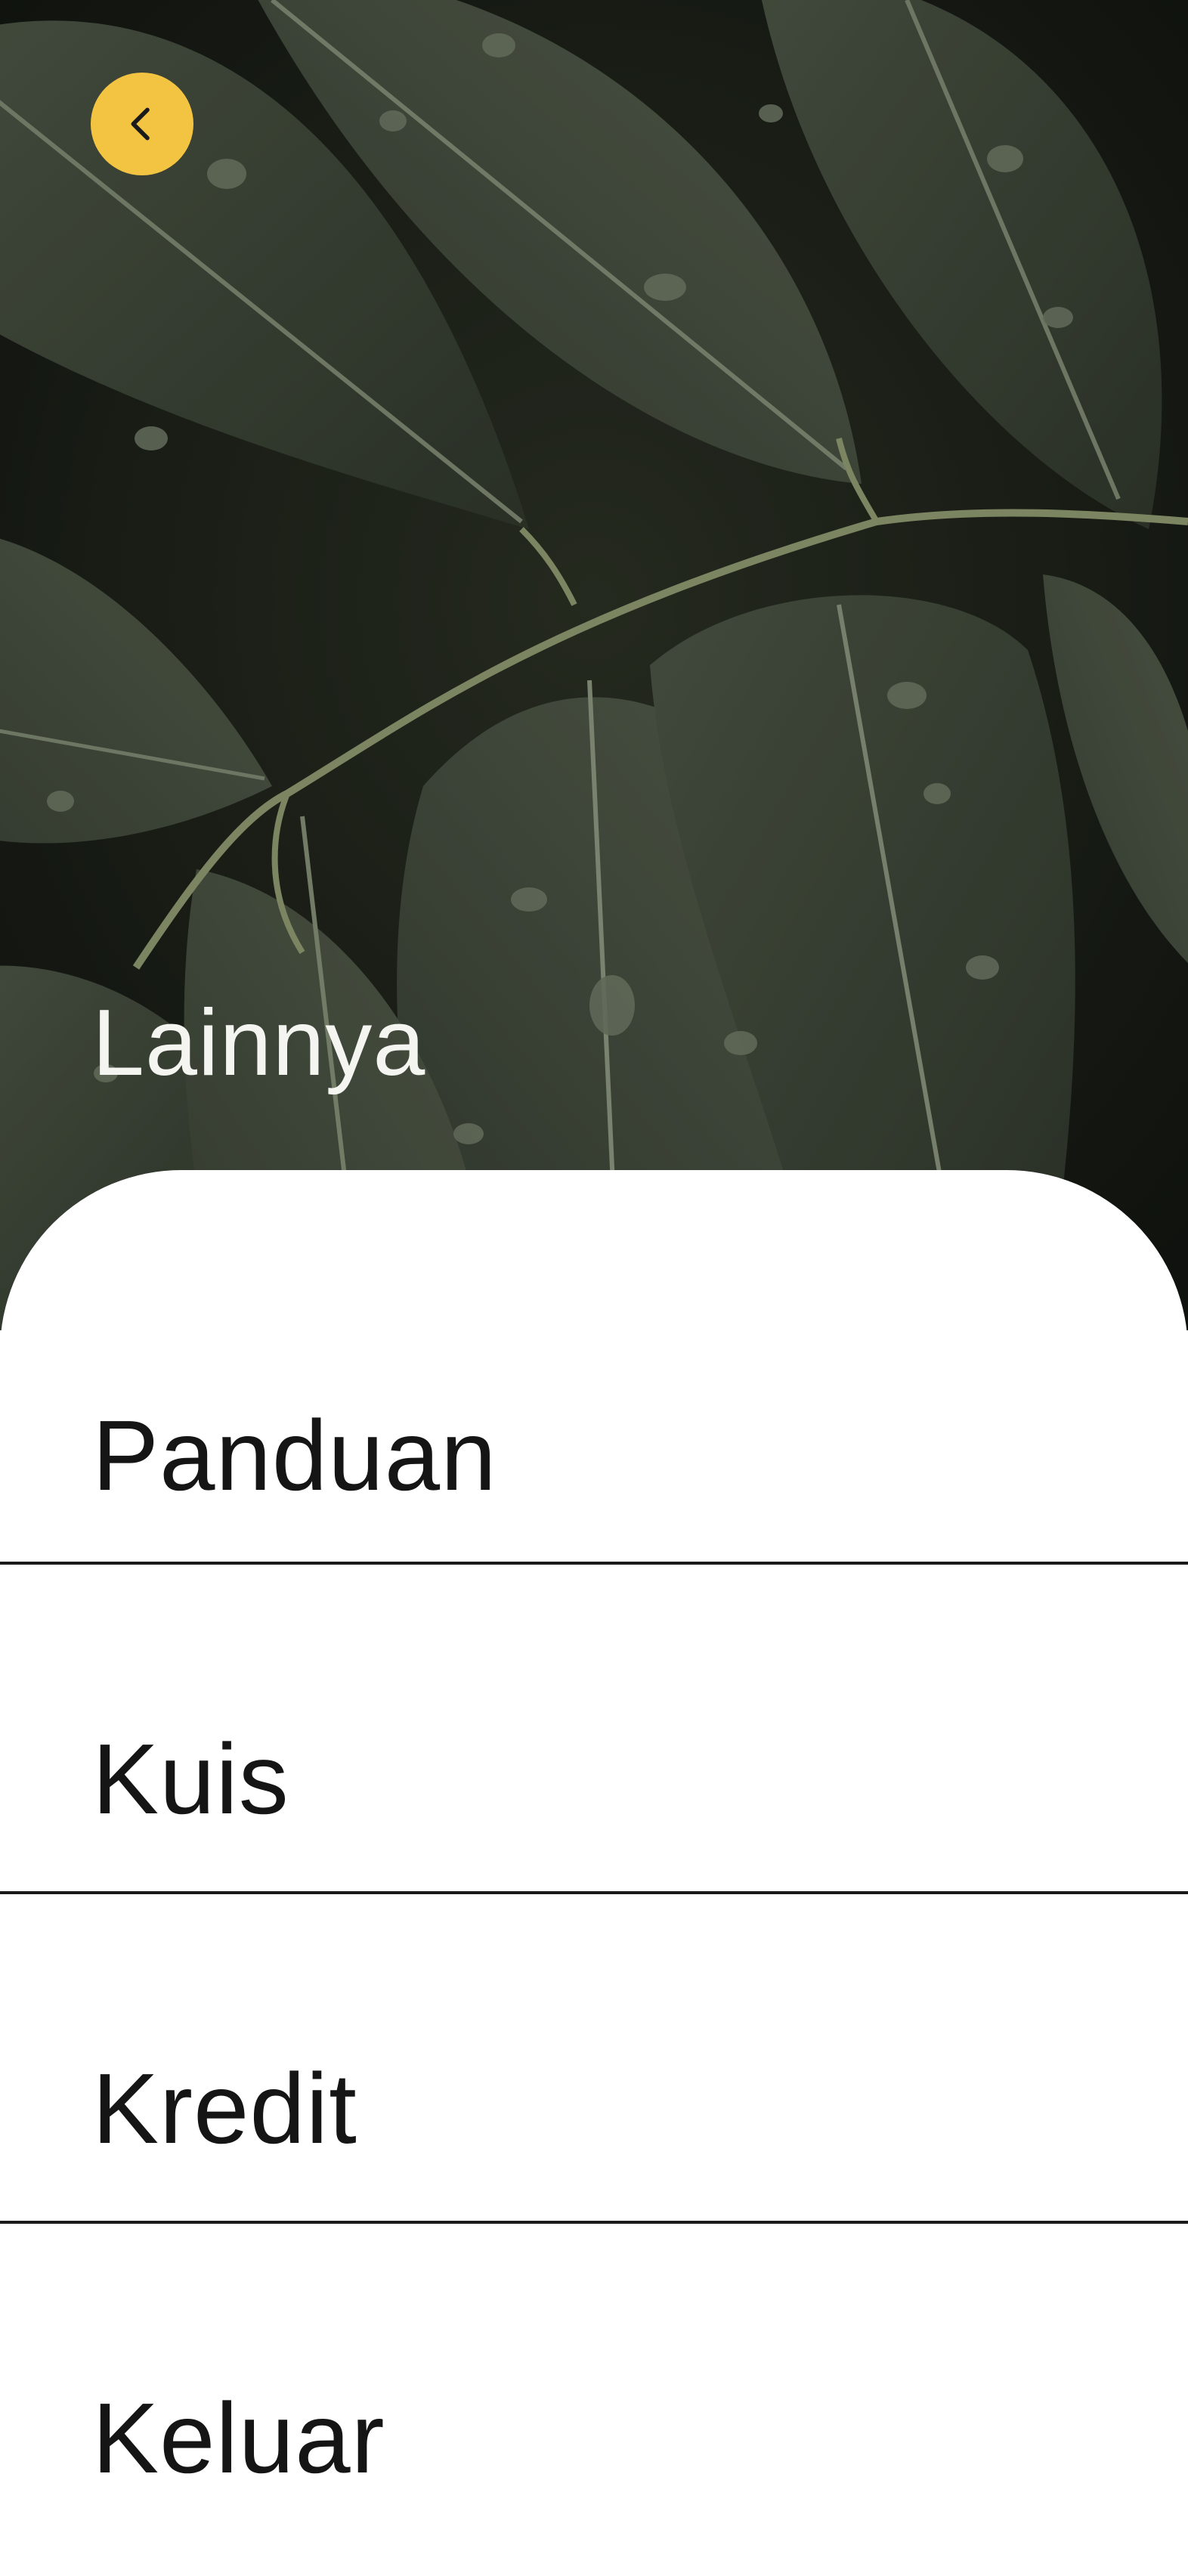 This screenshot has width=1188, height=2576. I want to click on menu-item-label: Panduan, so click(295, 1455).